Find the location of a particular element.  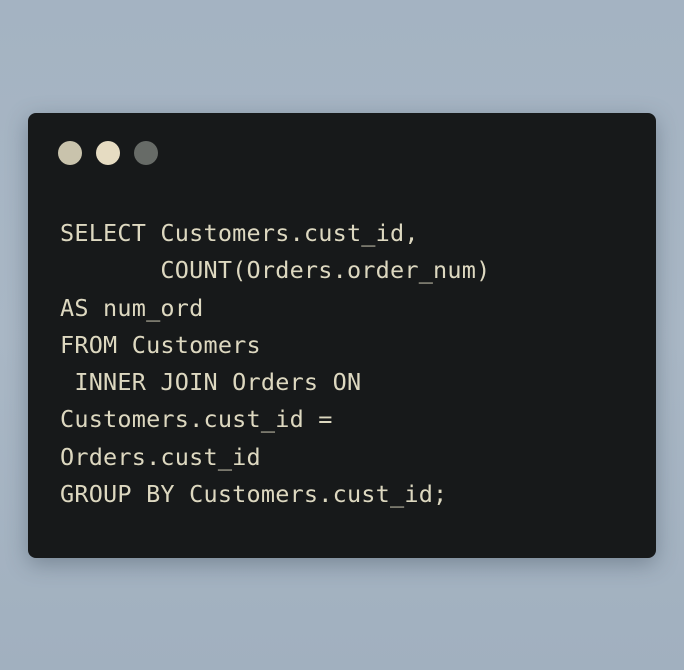

code-line: COUNT(Orders.order_num) is located at coordinates (275, 270).